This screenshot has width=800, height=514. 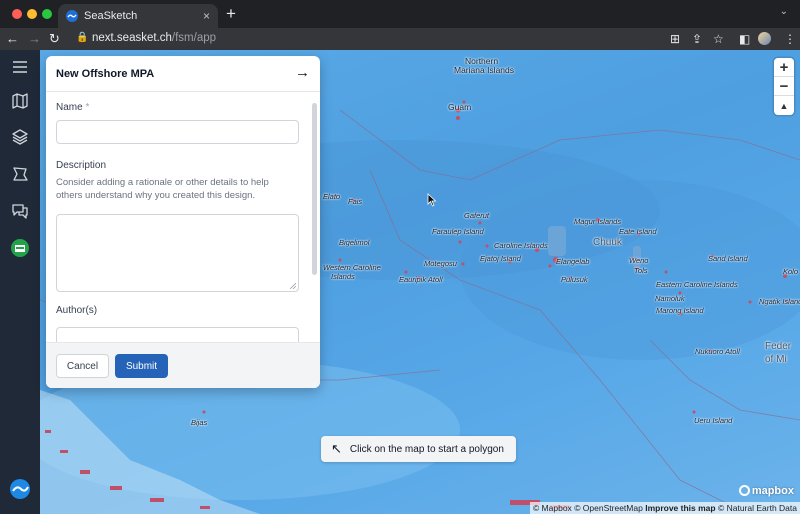 I want to click on map-label: Gaferut, so click(x=477, y=215).